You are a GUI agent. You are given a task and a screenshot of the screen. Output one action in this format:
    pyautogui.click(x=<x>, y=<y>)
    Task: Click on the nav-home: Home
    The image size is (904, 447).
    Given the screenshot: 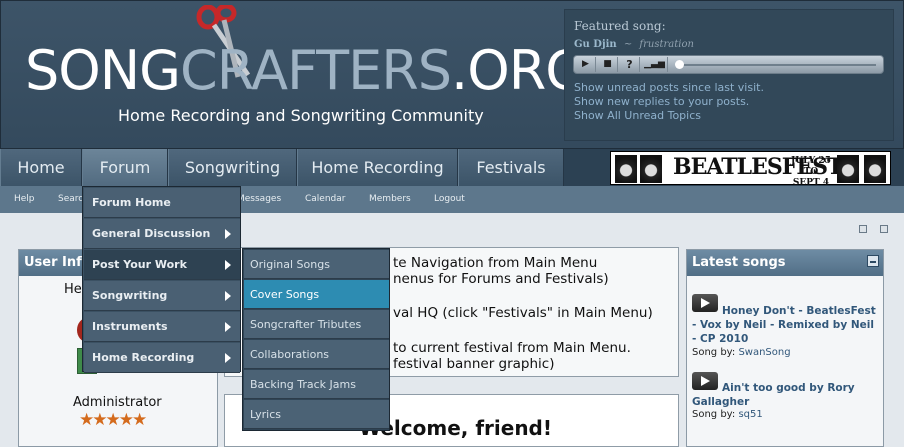 What is the action you would take?
    pyautogui.click(x=41, y=167)
    